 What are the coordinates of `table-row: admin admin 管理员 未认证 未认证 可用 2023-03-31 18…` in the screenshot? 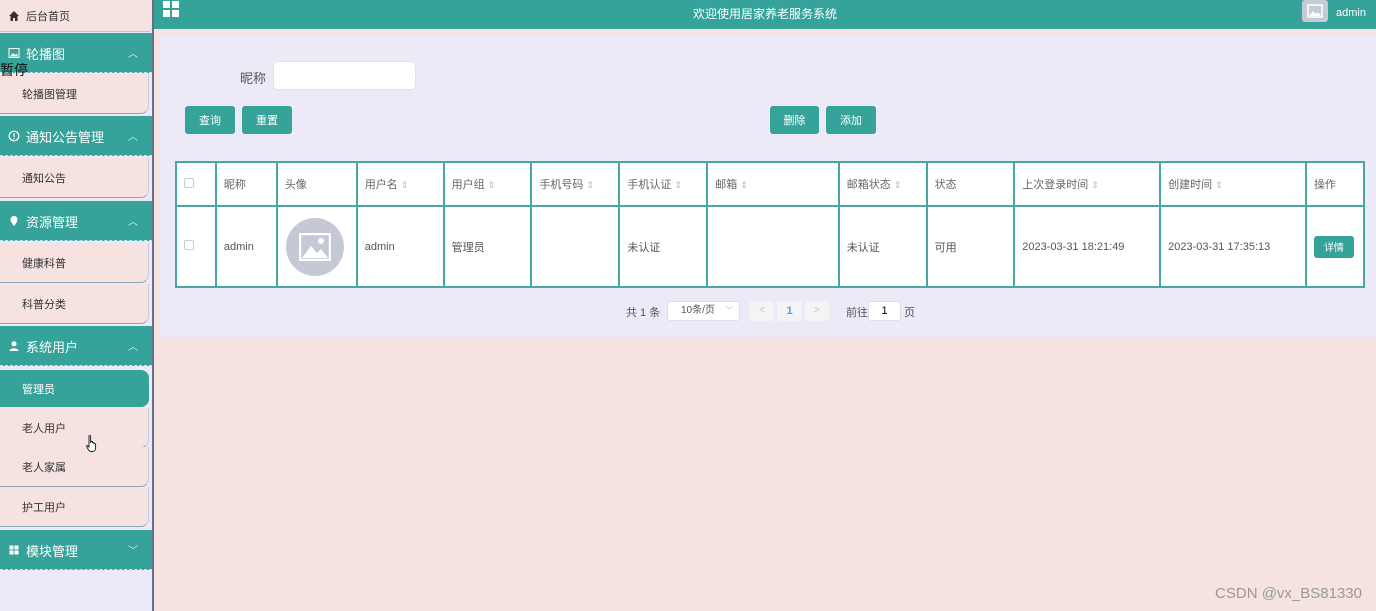 It's located at (770, 246).